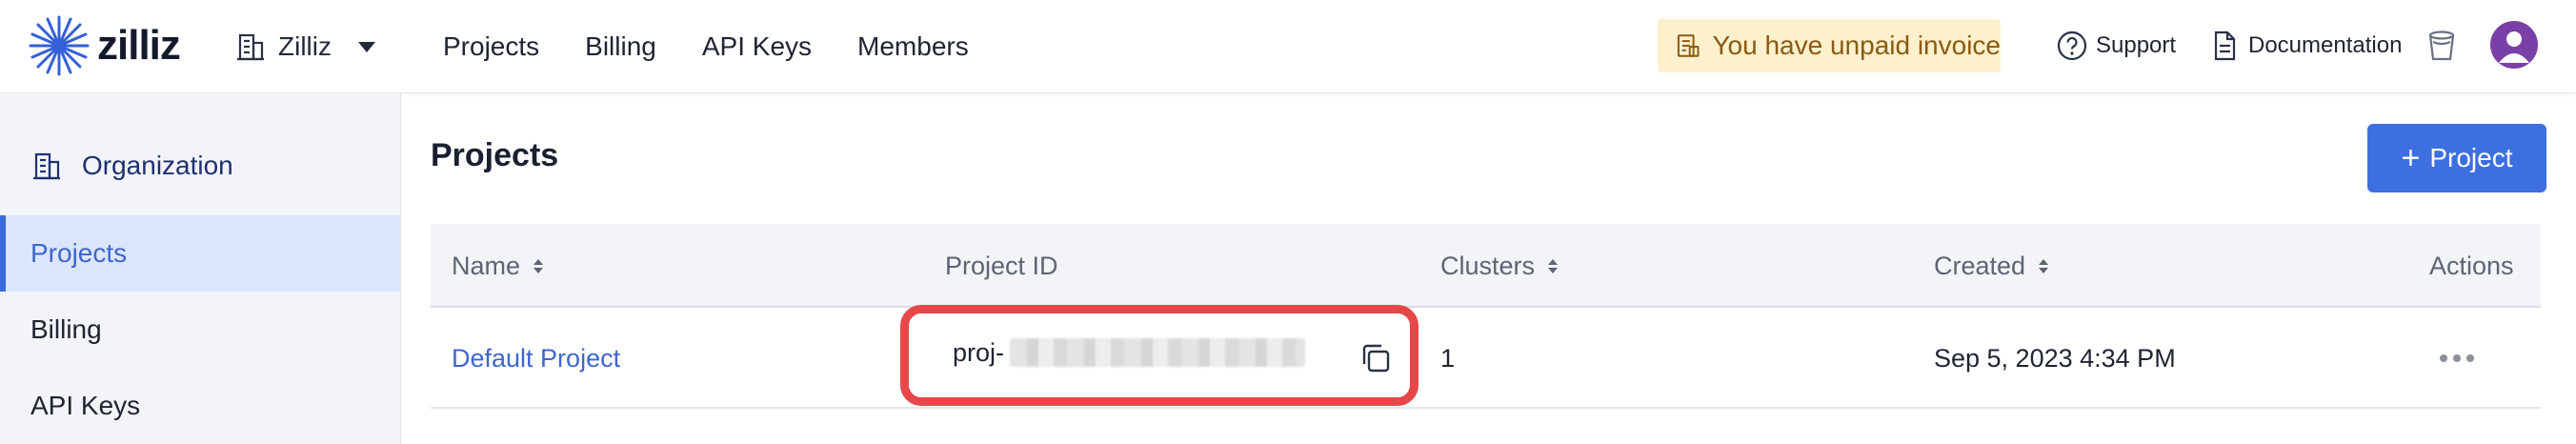 The width and height of the screenshot is (2576, 444). I want to click on more-actions-button, so click(2457, 358).